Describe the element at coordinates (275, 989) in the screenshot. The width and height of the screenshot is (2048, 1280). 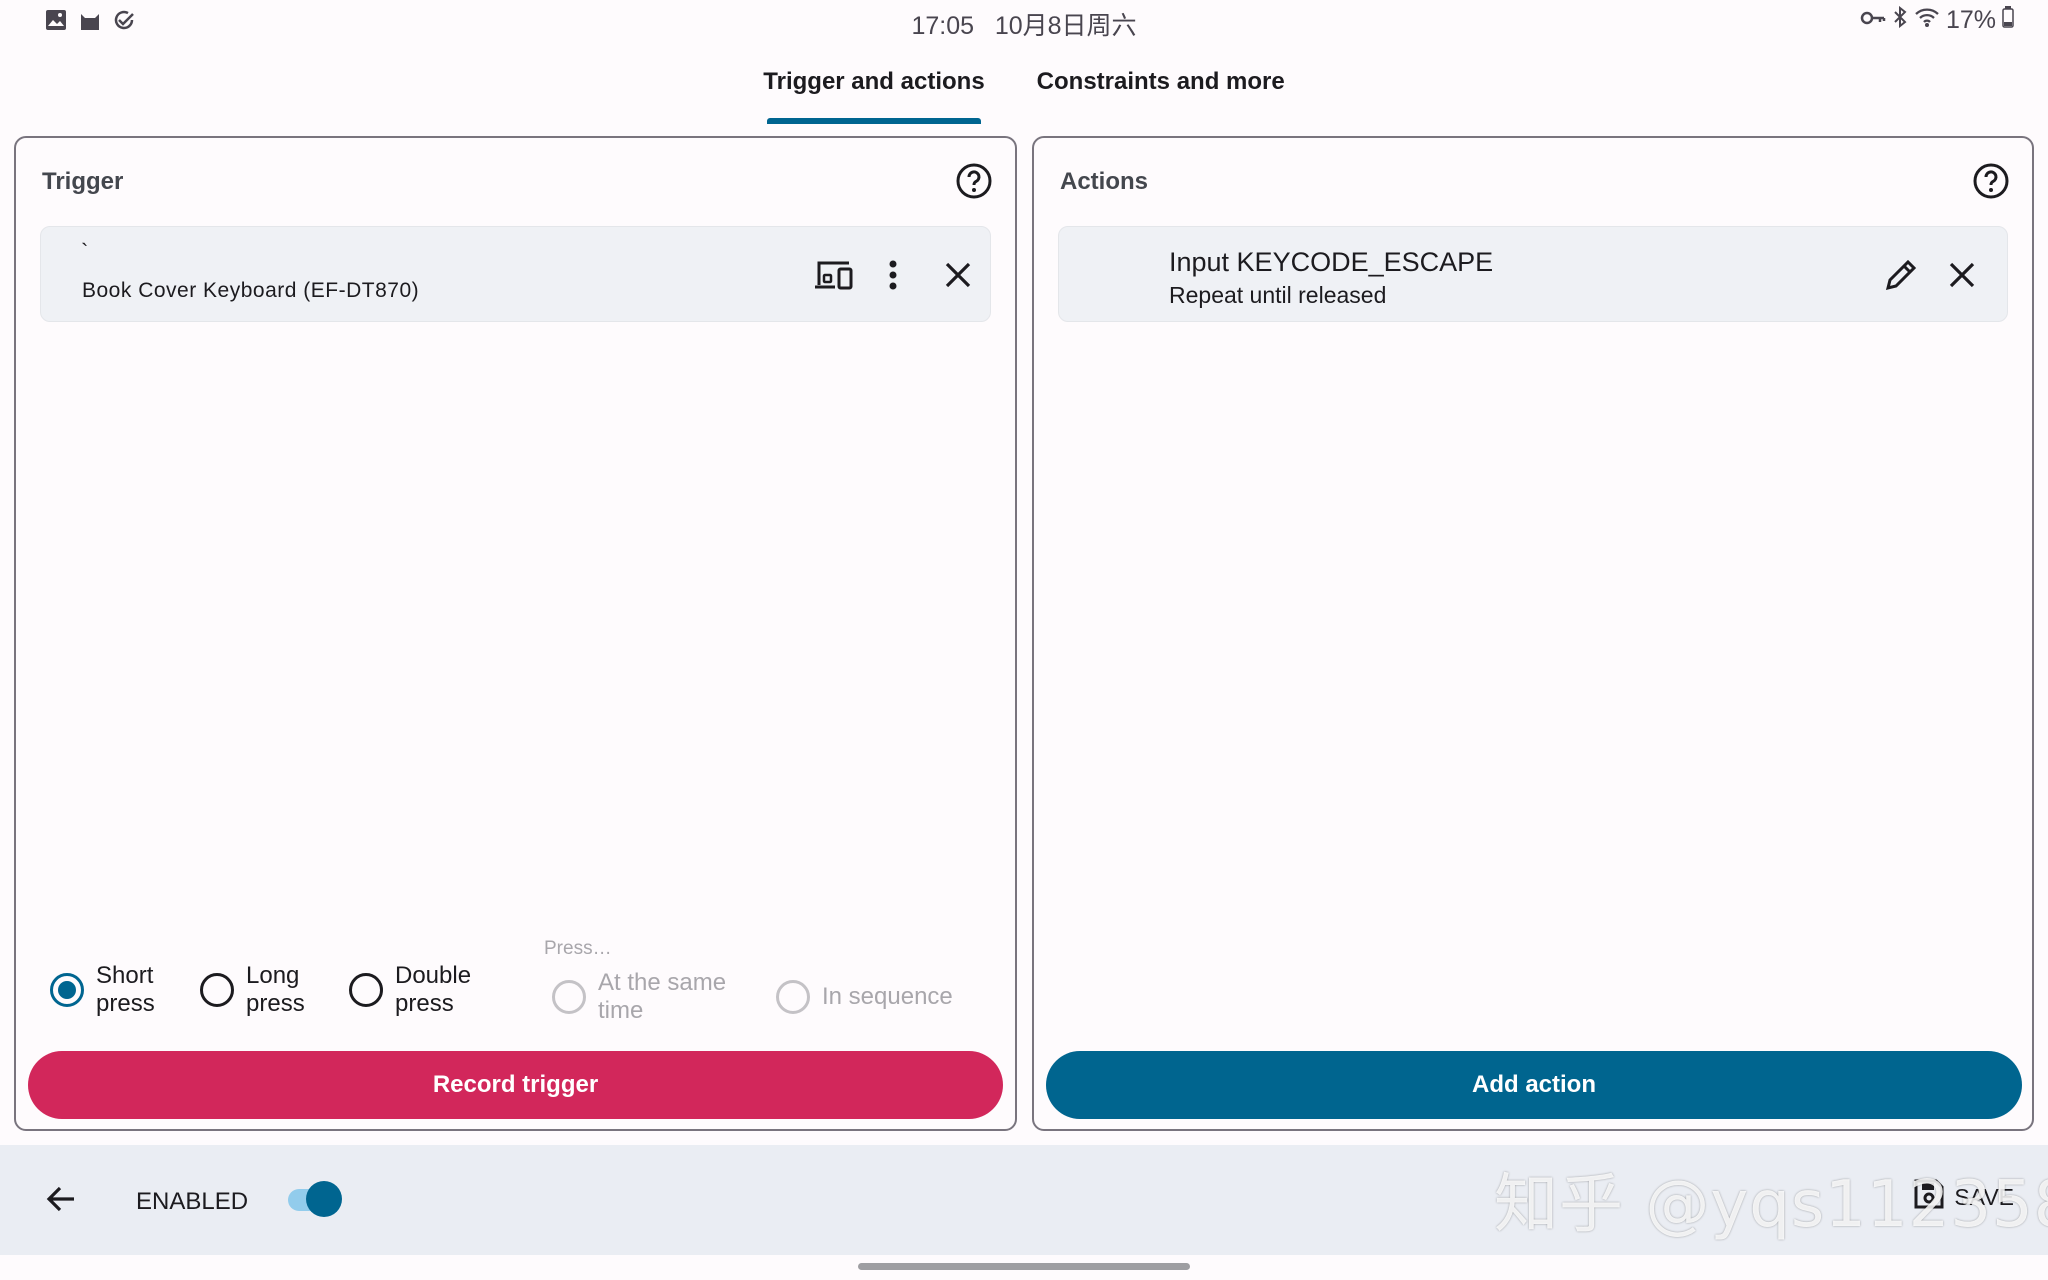
I see `radio-label: Long press` at that location.